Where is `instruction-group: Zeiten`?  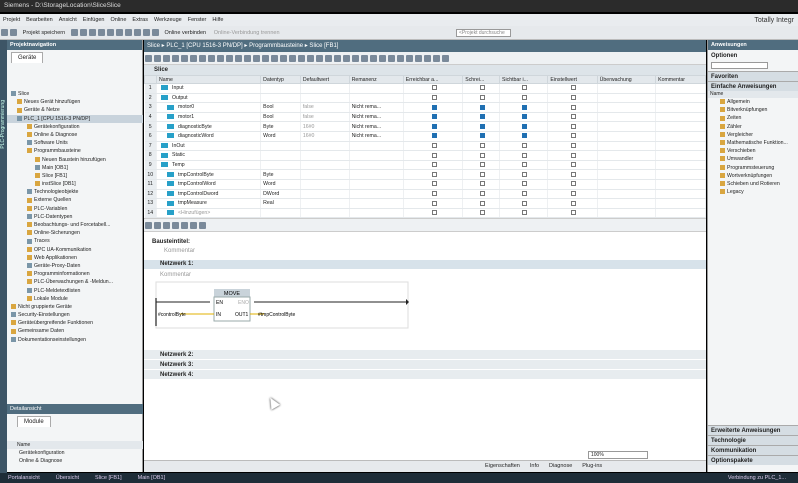
instruction-group: Zeiten is located at coordinates (753, 118).